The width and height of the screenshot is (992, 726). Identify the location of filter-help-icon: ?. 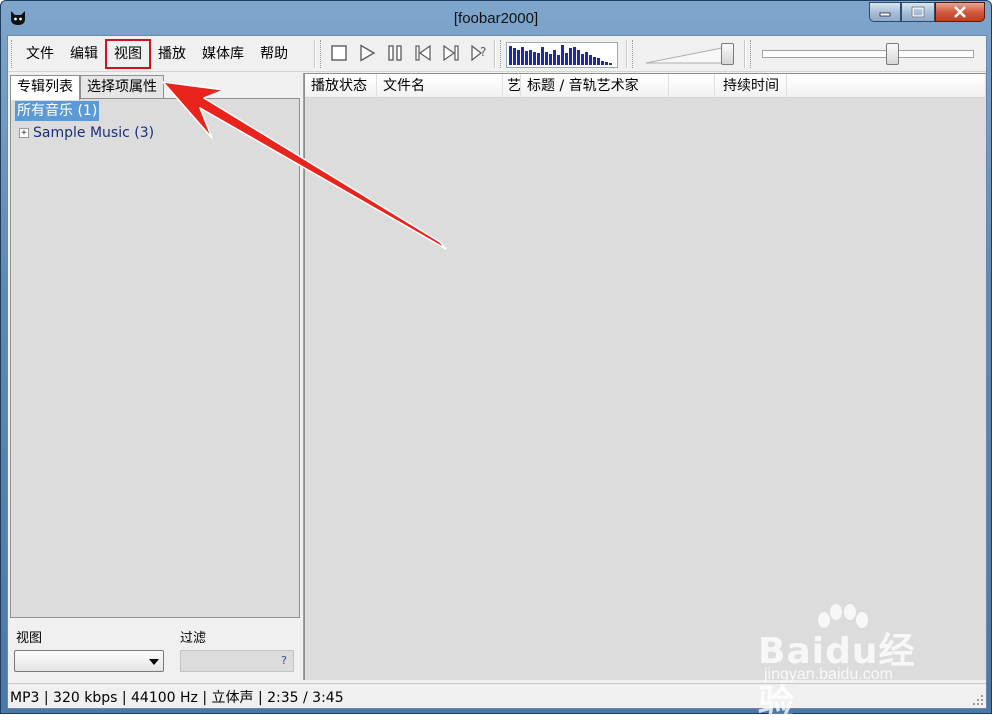
(284, 660).